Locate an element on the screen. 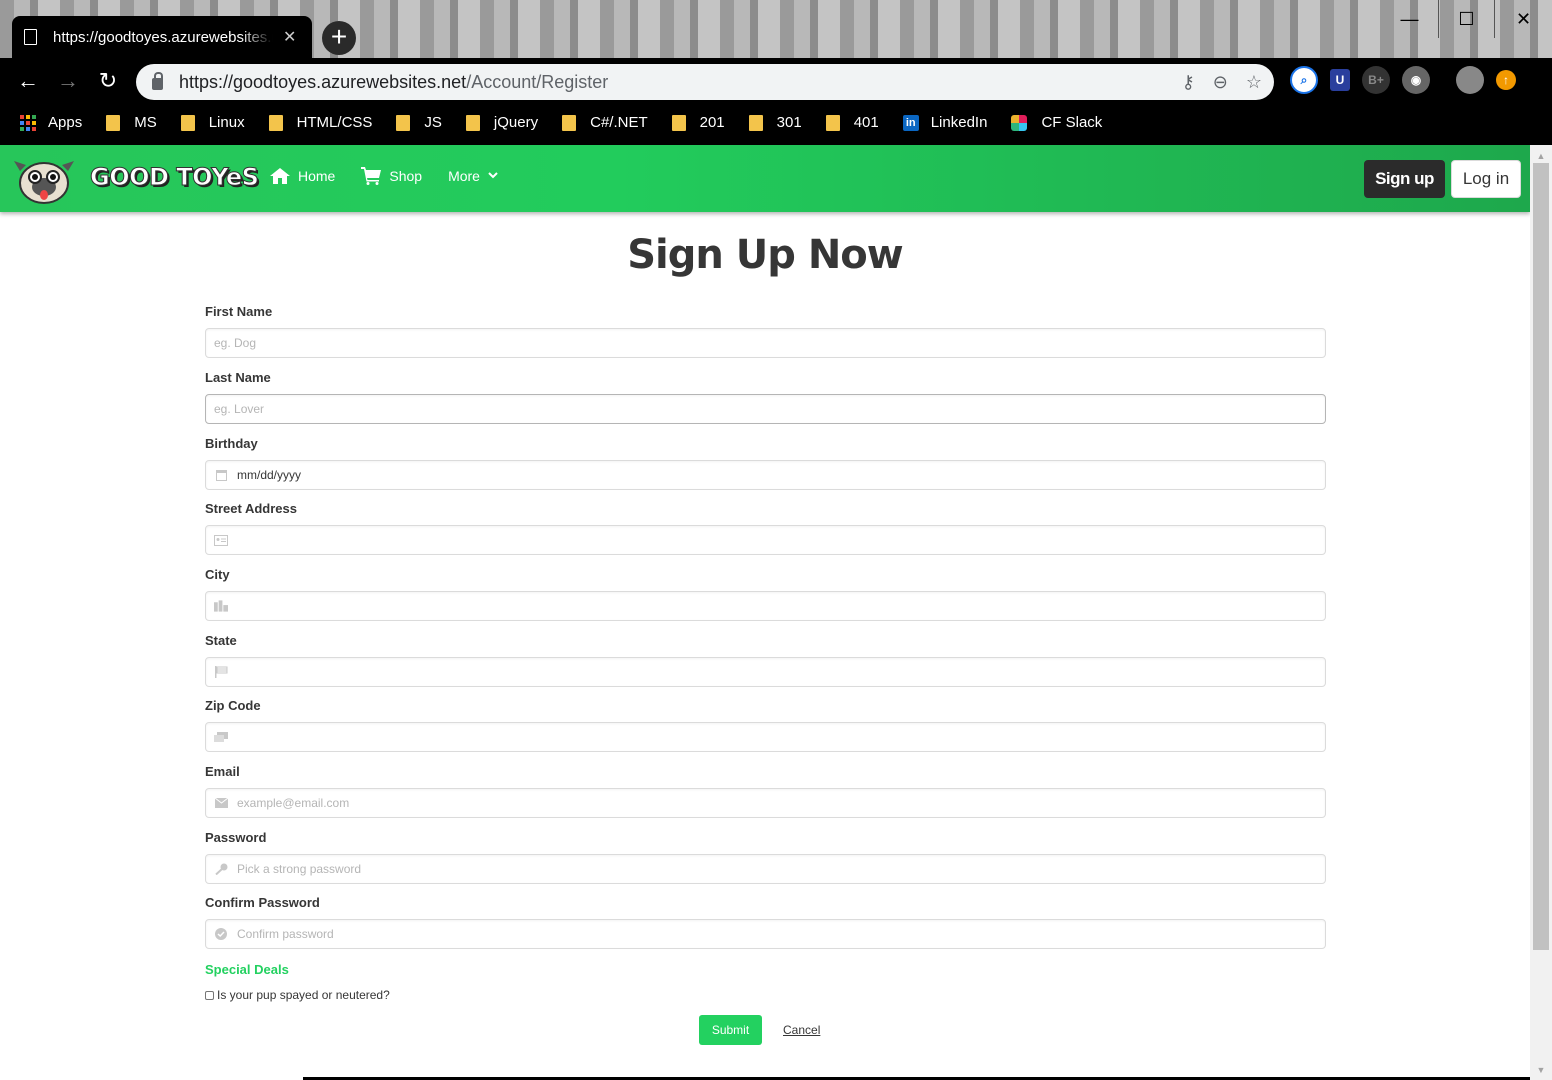  lock-icon is located at coordinates (157, 81).